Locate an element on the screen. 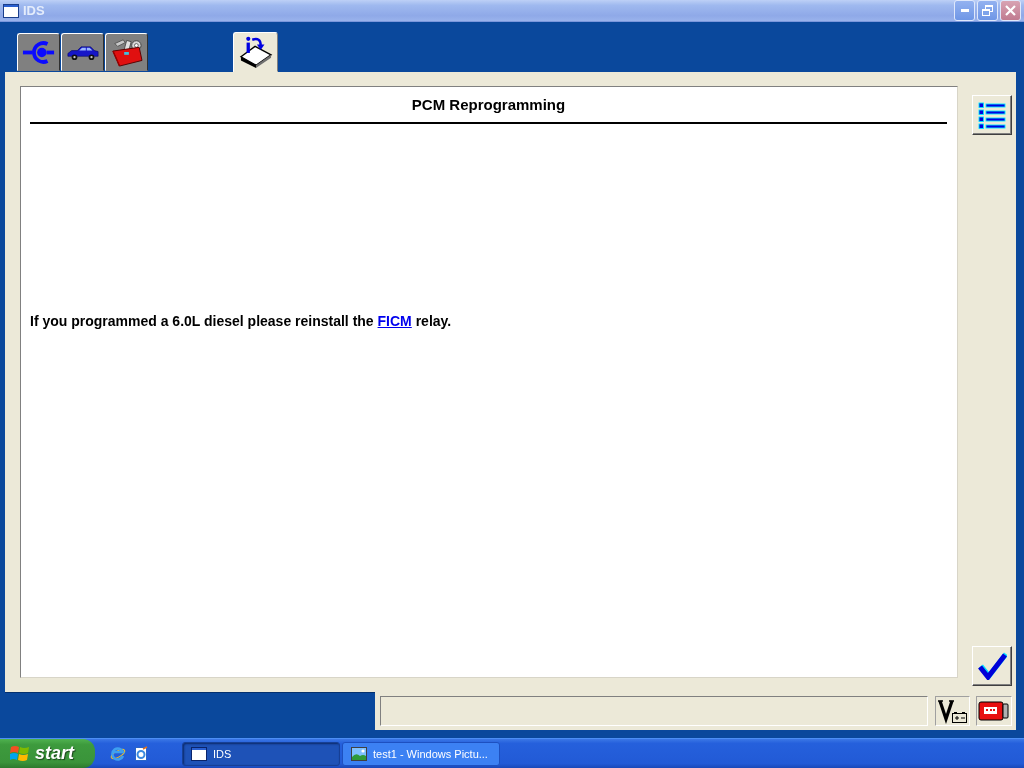 The image size is (1024, 768). taskbar-button: IDS is located at coordinates (261, 753).